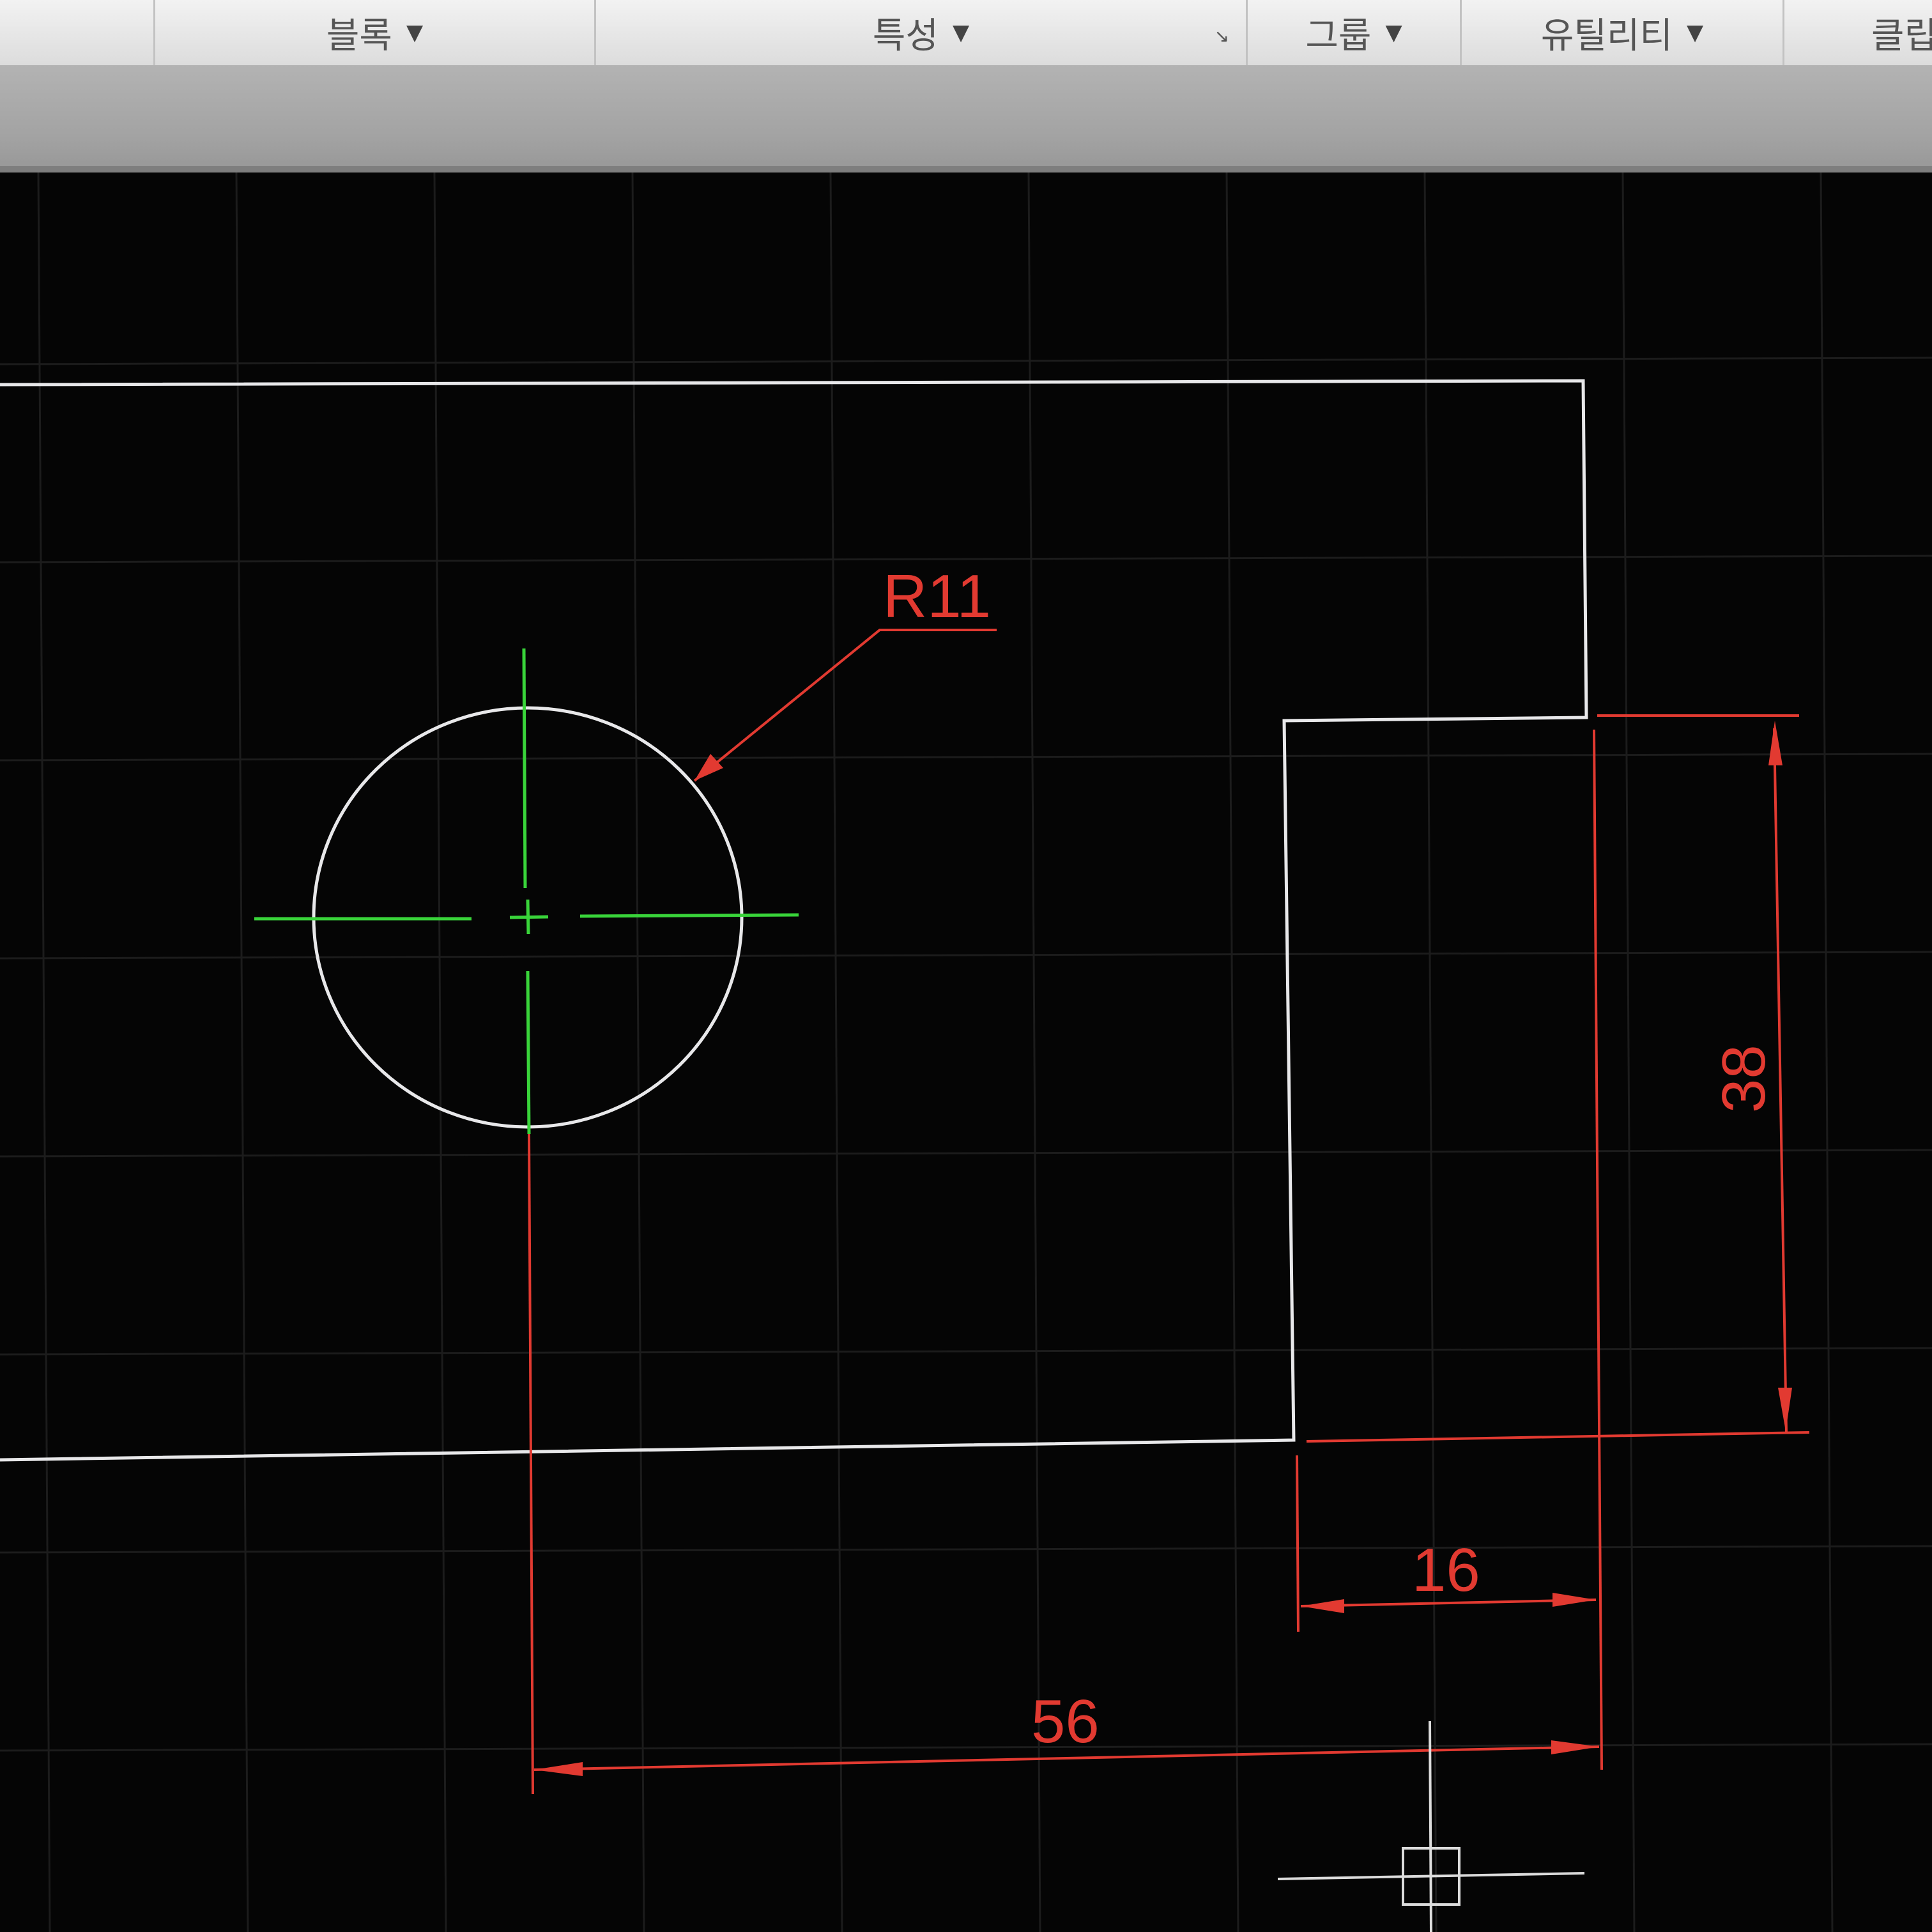  Describe the element at coordinates (1446, 1570) in the screenshot. I see `width16-dimension-text: 16` at that location.